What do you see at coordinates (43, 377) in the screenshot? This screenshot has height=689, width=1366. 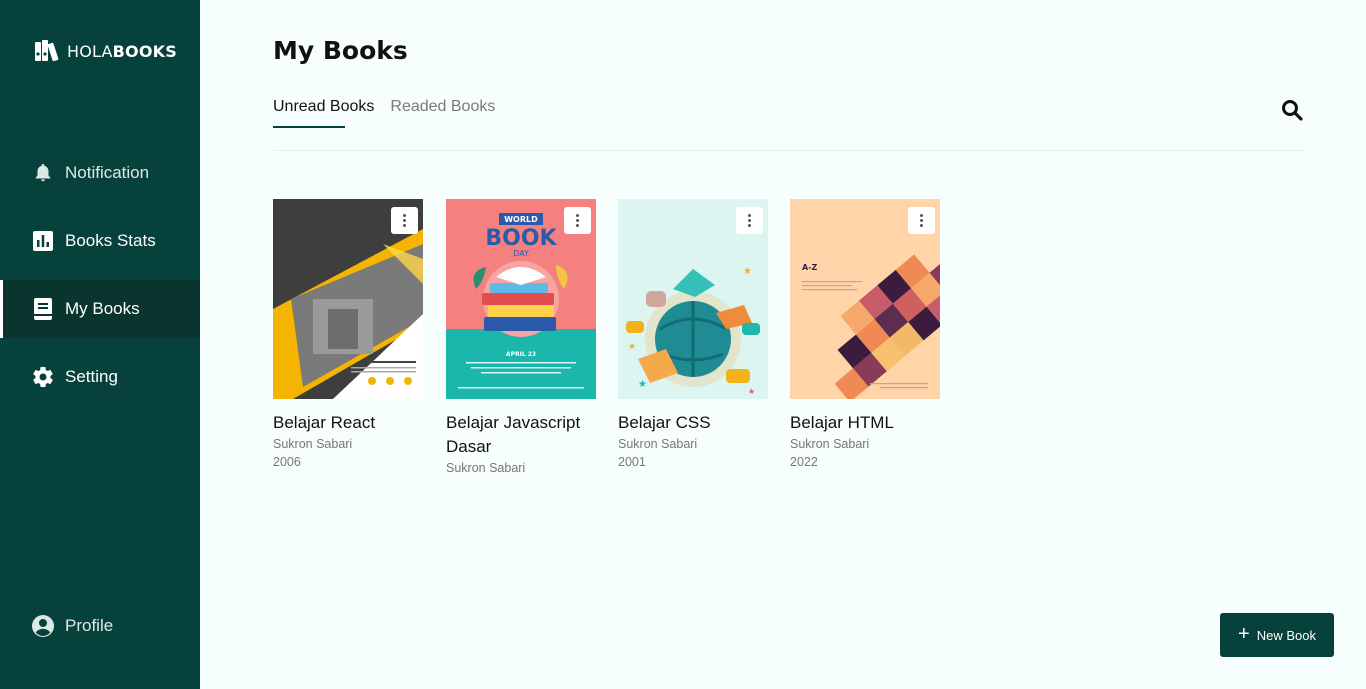 I see `gear-icon` at bounding box center [43, 377].